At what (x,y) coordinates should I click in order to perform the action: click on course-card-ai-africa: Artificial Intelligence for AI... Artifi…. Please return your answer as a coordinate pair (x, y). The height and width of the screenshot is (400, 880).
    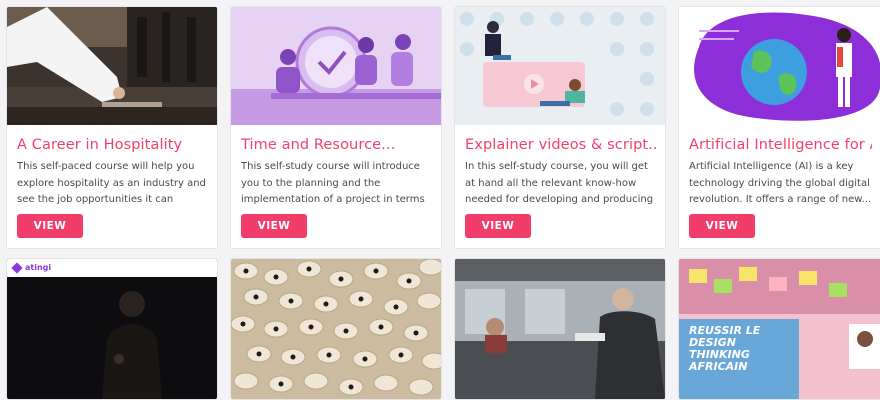
    Looking at the image, I should click on (779, 127).